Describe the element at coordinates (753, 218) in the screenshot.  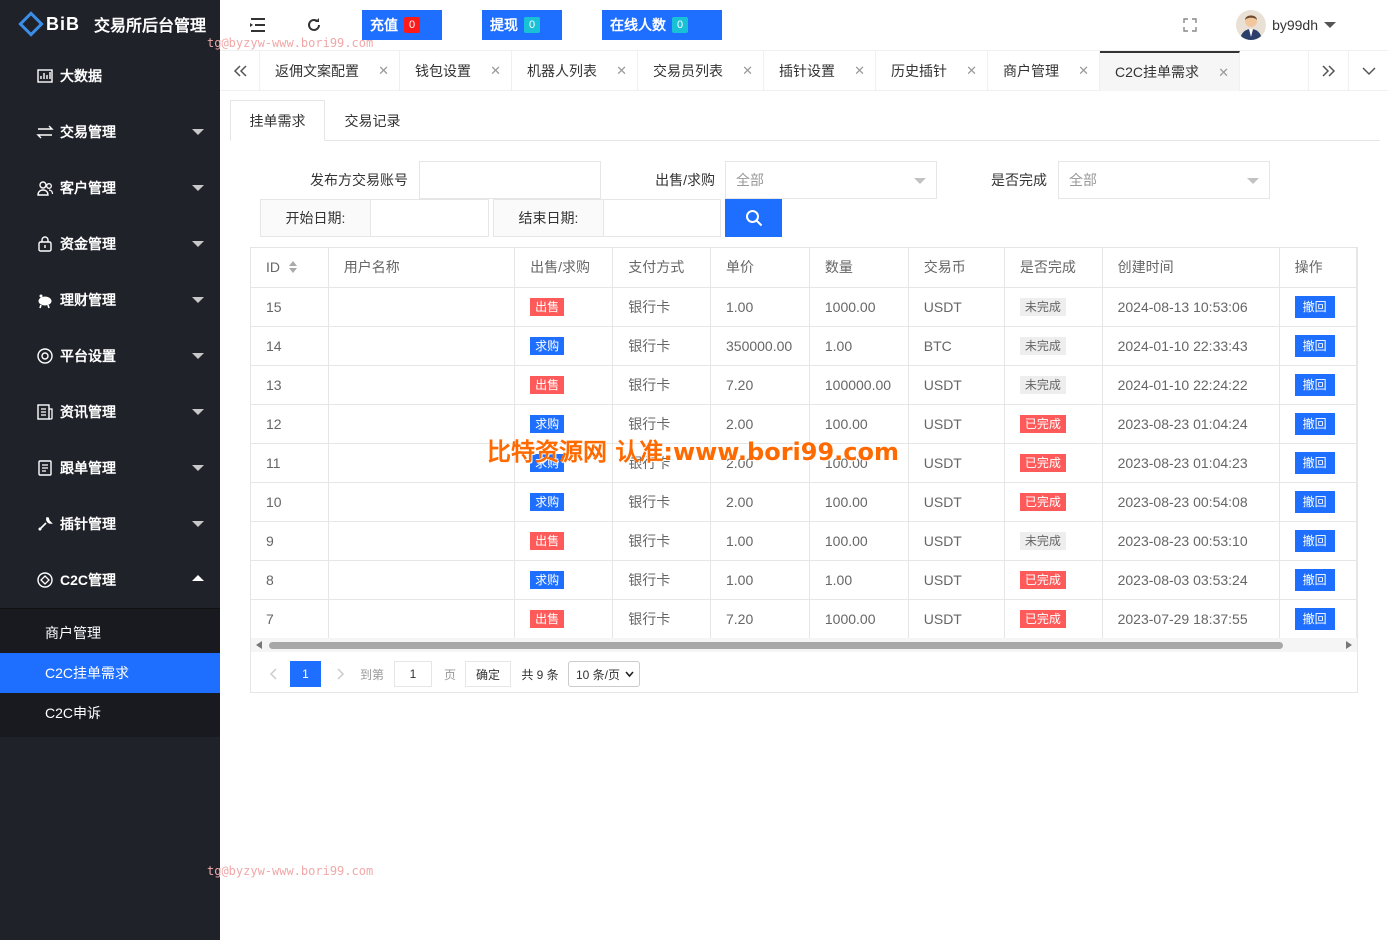
I see `search-button` at that location.